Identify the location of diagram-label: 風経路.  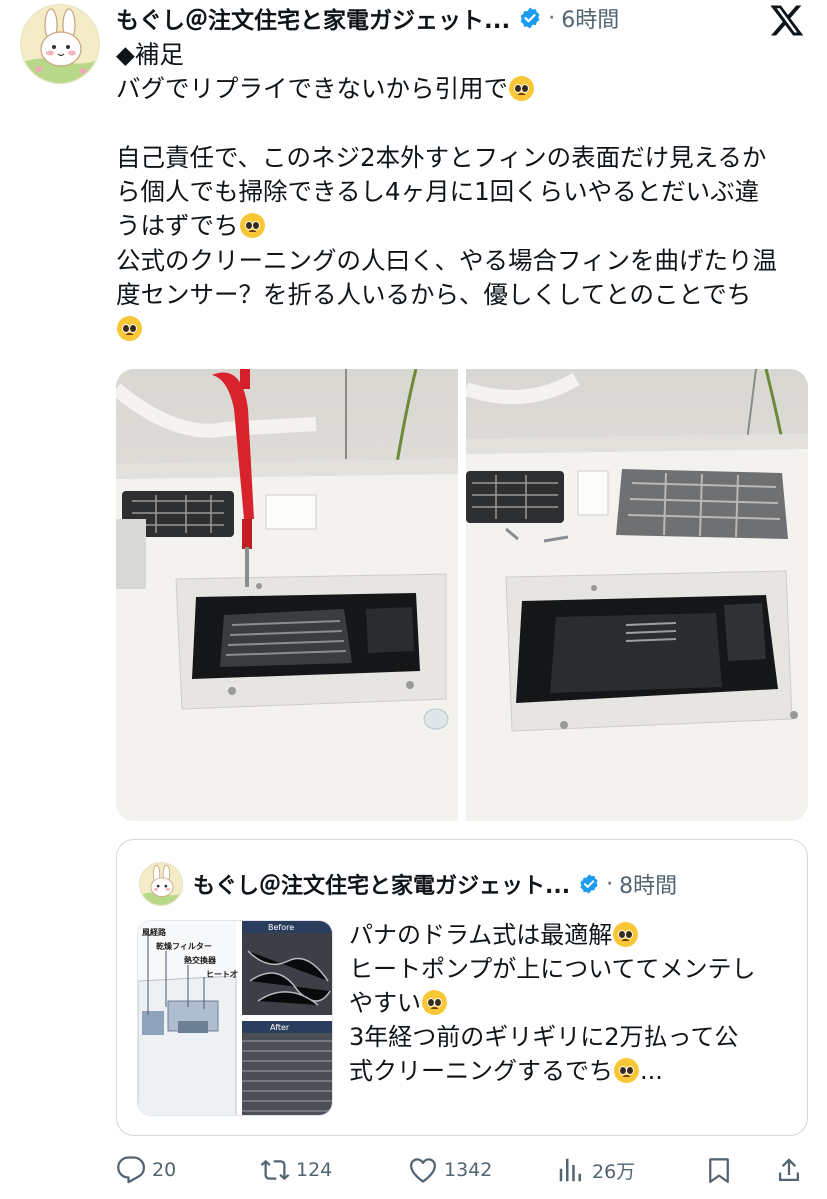
(154, 932).